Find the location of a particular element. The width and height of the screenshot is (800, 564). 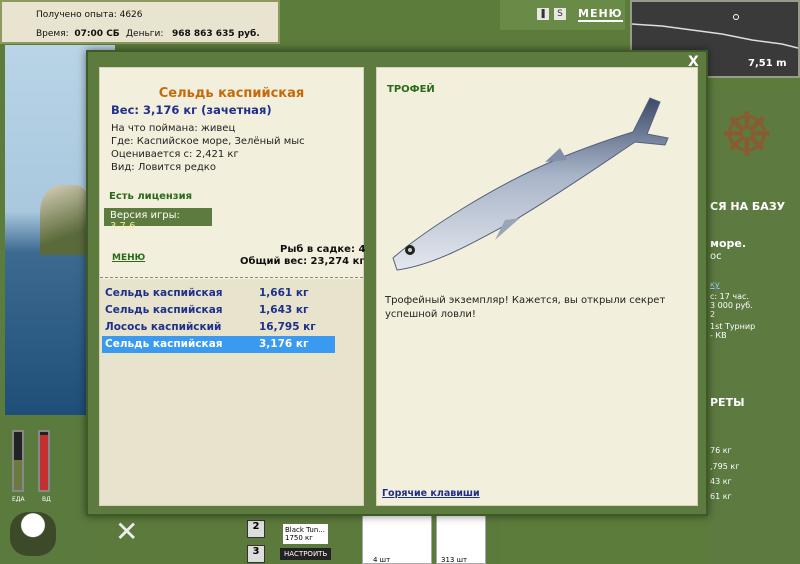

dialog-menu-link: МЕНЮ is located at coordinates (128, 258).